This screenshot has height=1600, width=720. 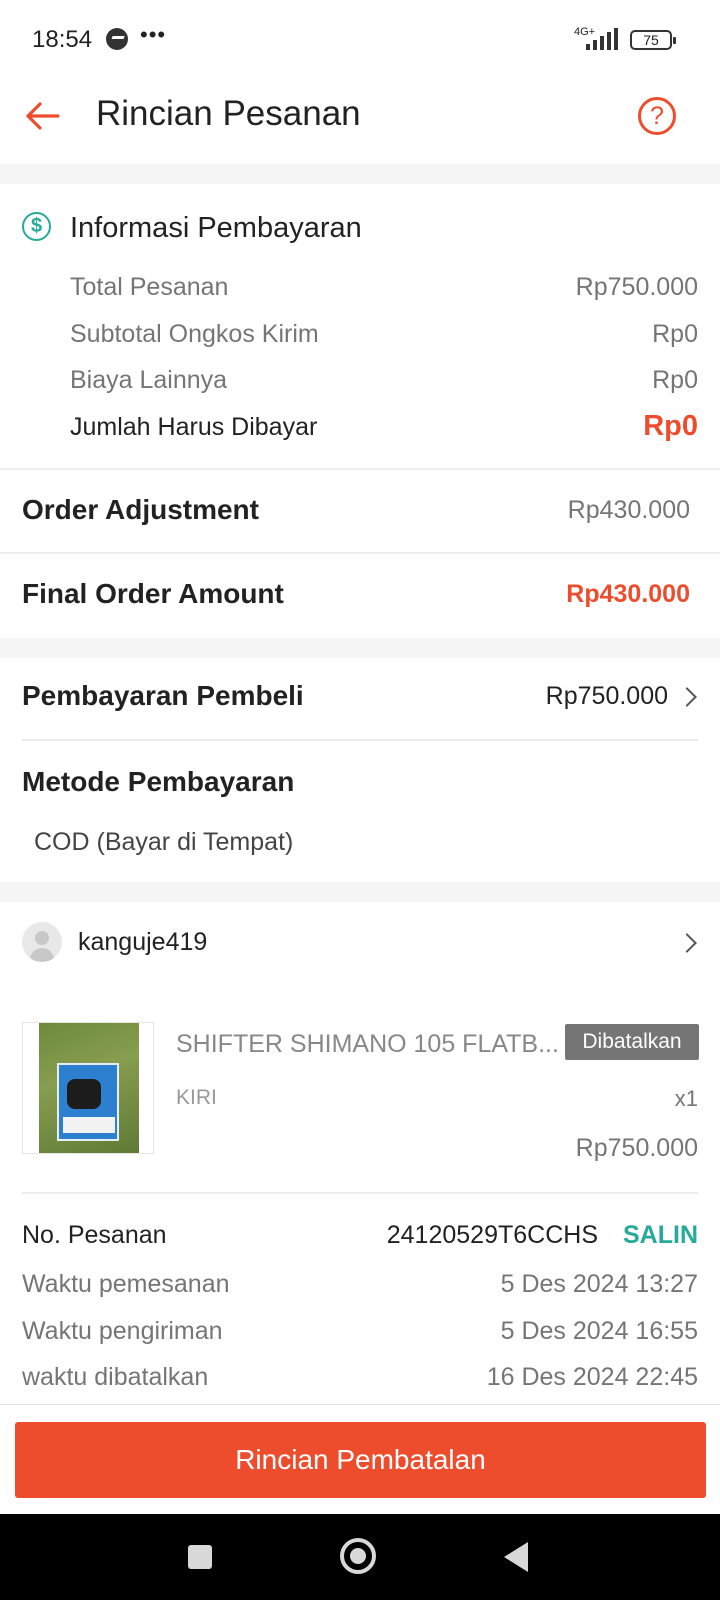 What do you see at coordinates (196, 1097) in the screenshot?
I see `product-variant: KIRI` at bounding box center [196, 1097].